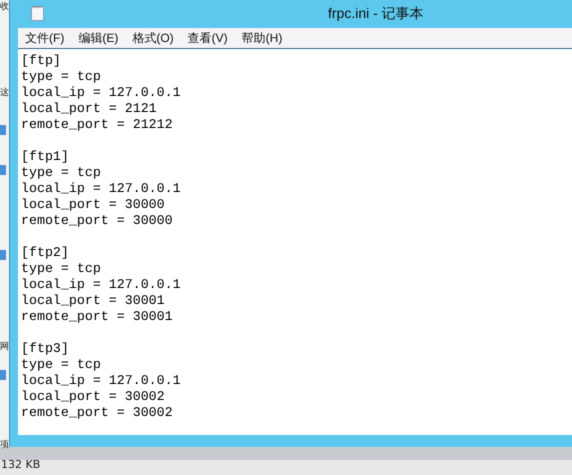 The height and width of the screenshot is (475, 572). Describe the element at coordinates (4, 347) in the screenshot. I see `background-text: 网` at that location.